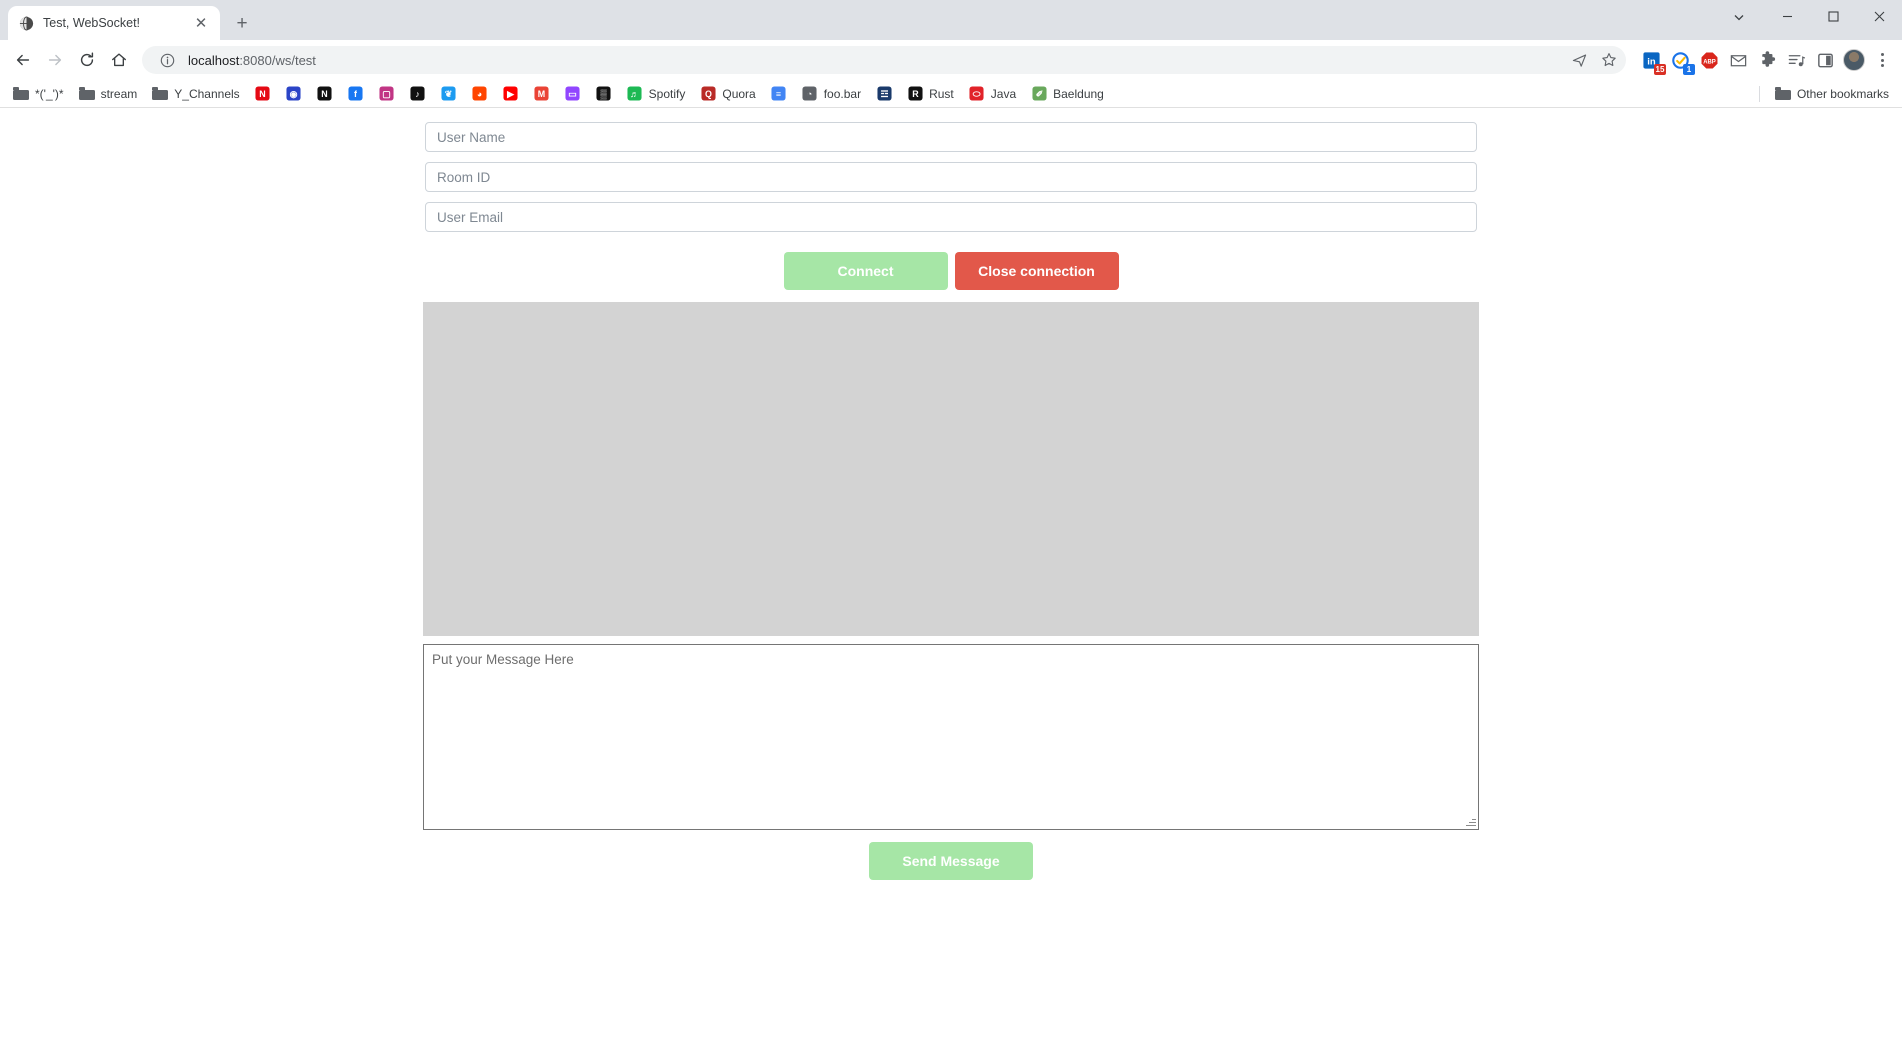 Image resolution: width=1902 pixels, height=1049 pixels. I want to click on bookmark-item: ◔ foo.bar, so click(831, 94).